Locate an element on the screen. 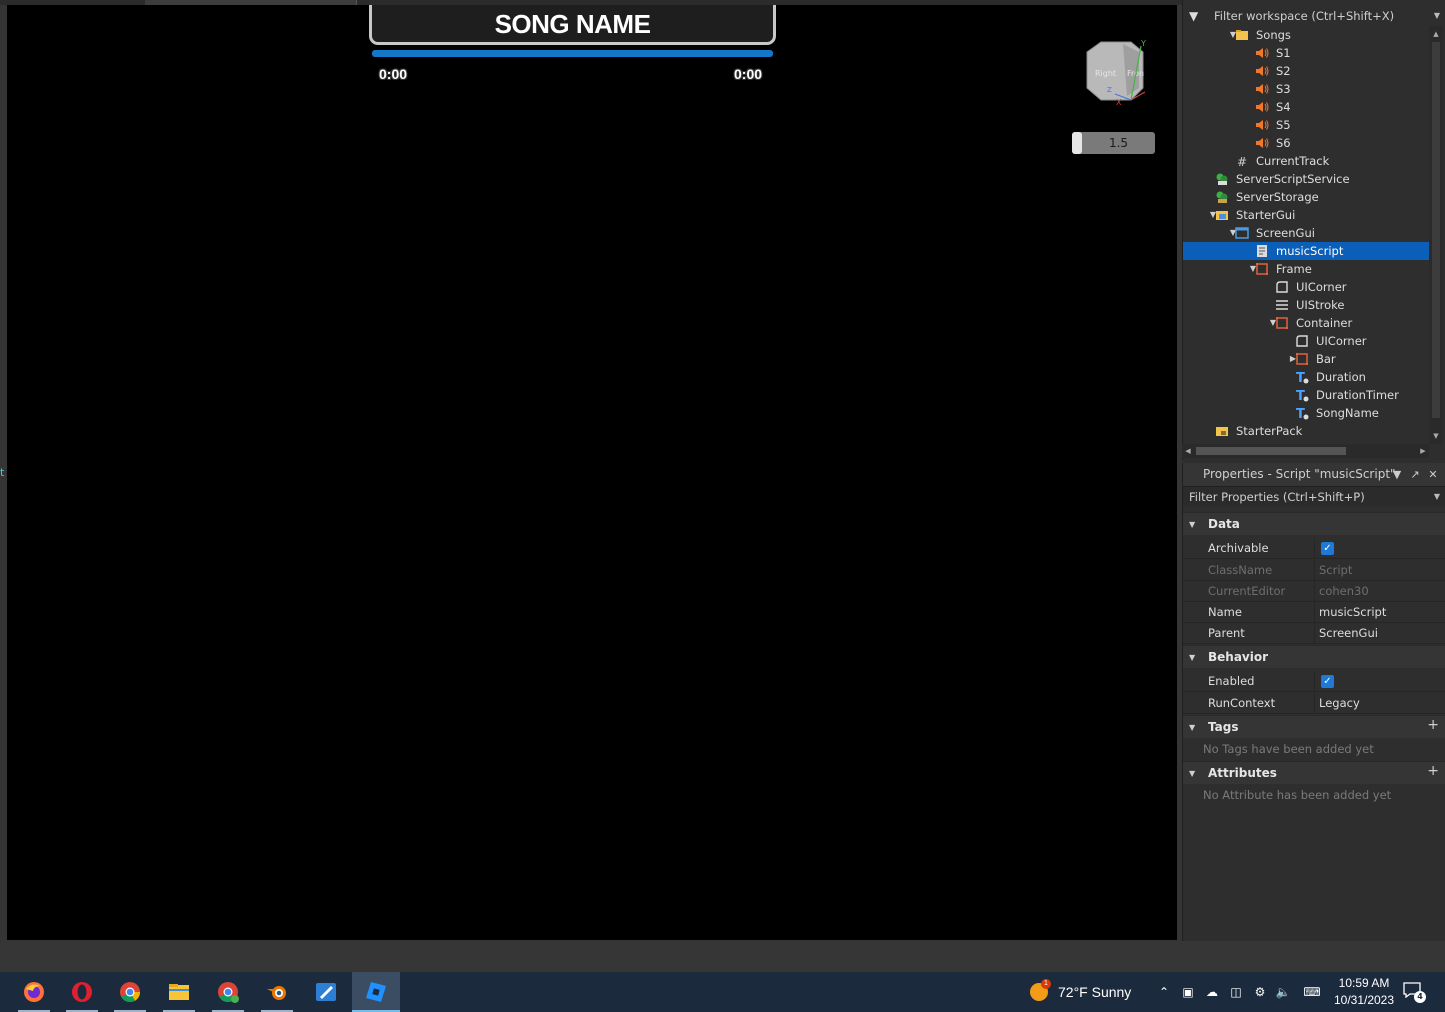 This screenshot has width=1445, height=1012. view-cube-icon: Right Fron Y X Z is located at coordinates (1113, 72).